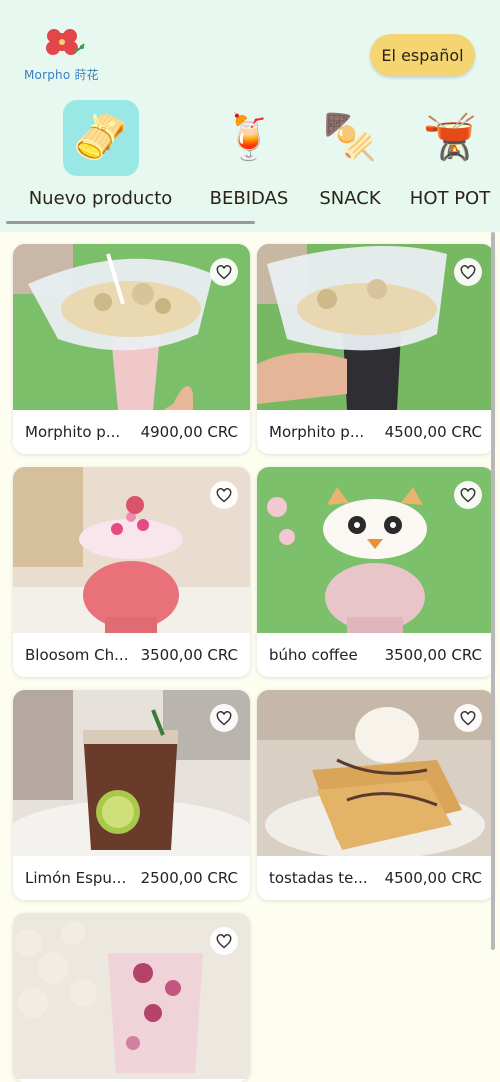 The height and width of the screenshot is (1082, 500). Describe the element at coordinates (61, 75) in the screenshot. I see `logo-text: Morpho 莳花` at that location.